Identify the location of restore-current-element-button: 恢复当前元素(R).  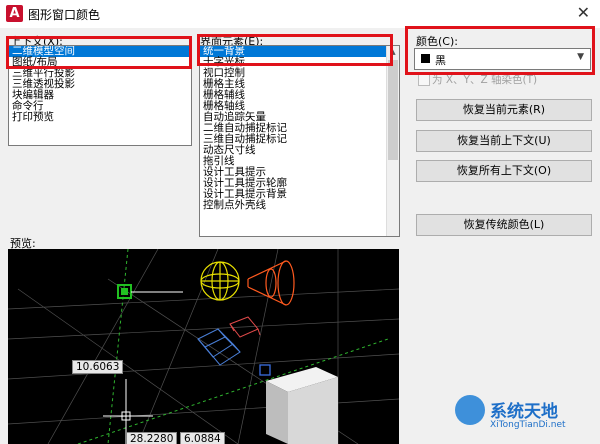
(504, 110).